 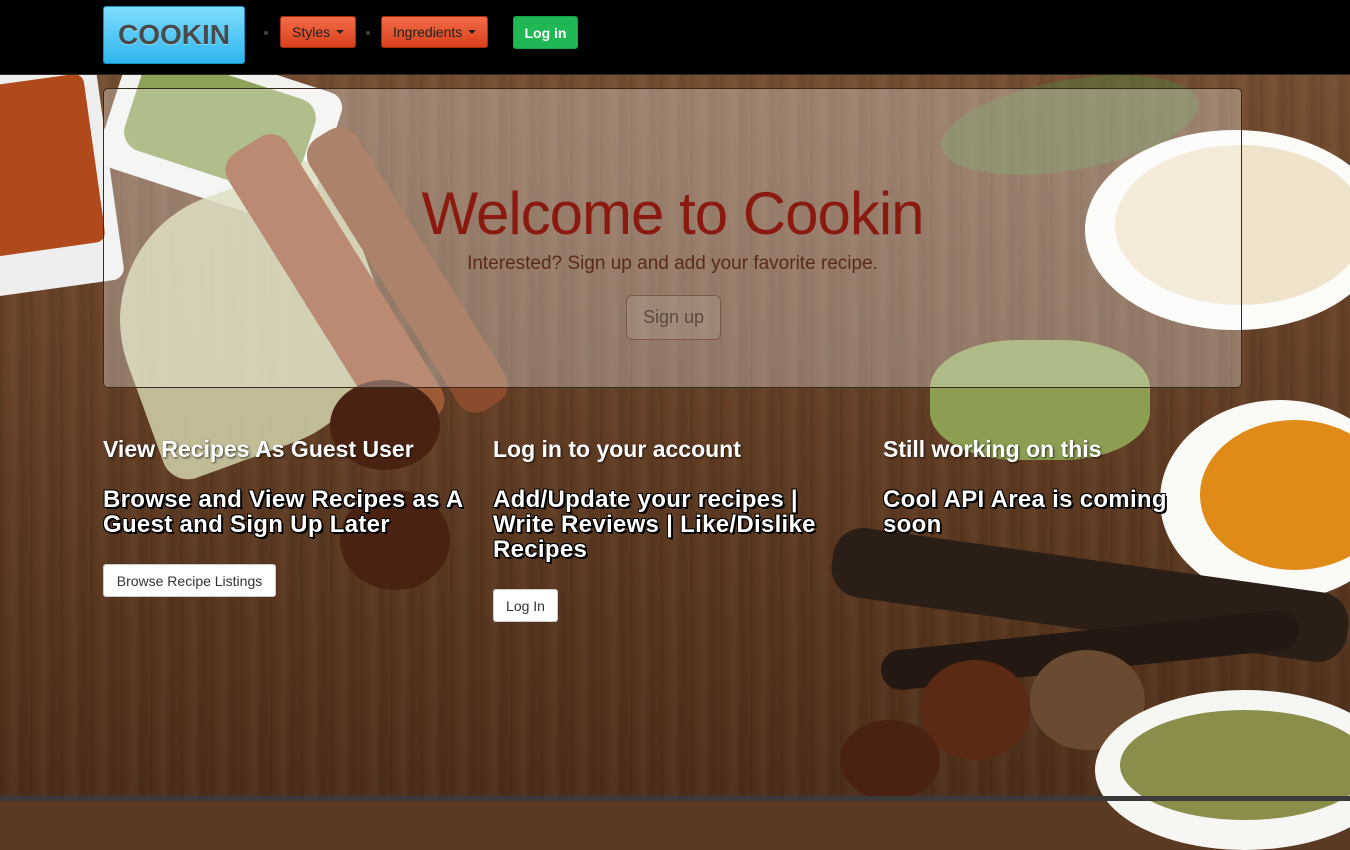 I want to click on bottom-edge, so click(x=675, y=798).